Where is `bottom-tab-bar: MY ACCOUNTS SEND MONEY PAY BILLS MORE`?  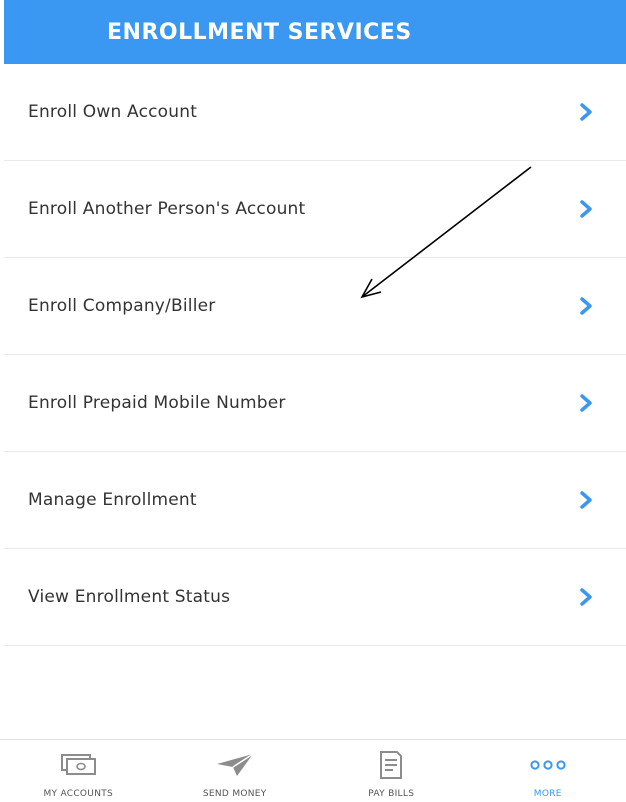 bottom-tab-bar: MY ACCOUNTS SEND MONEY PAY BILLS MORE is located at coordinates (313, 770).